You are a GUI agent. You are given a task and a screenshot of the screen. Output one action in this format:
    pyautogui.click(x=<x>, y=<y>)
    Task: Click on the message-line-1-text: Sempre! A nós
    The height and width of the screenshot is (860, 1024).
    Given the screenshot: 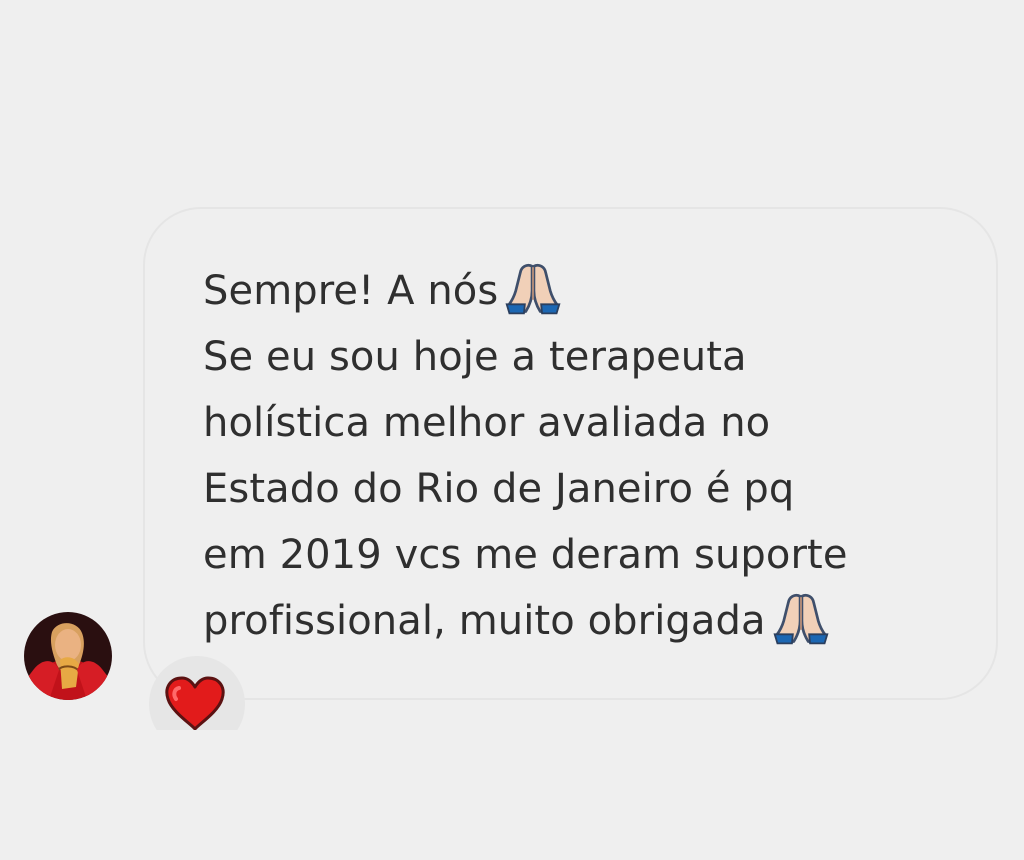 What is the action you would take?
    pyautogui.click(x=351, y=291)
    